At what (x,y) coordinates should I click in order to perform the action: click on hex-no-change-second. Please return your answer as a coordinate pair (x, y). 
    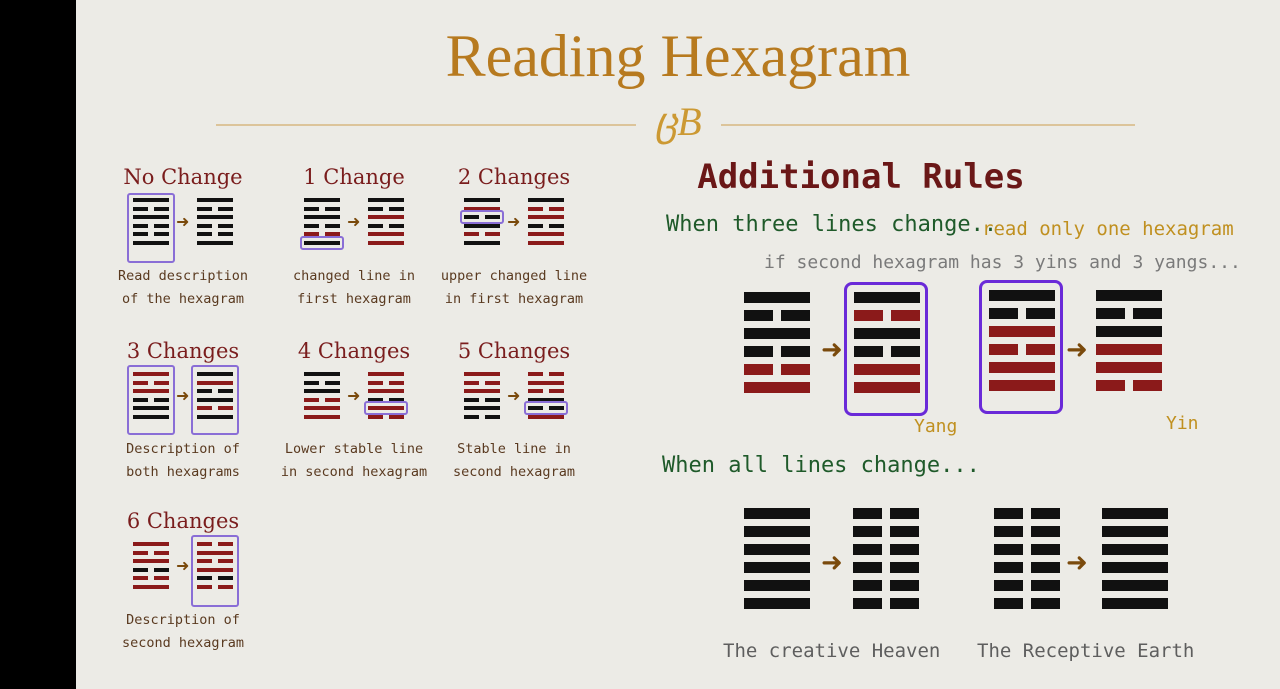
    Looking at the image, I should click on (215, 221).